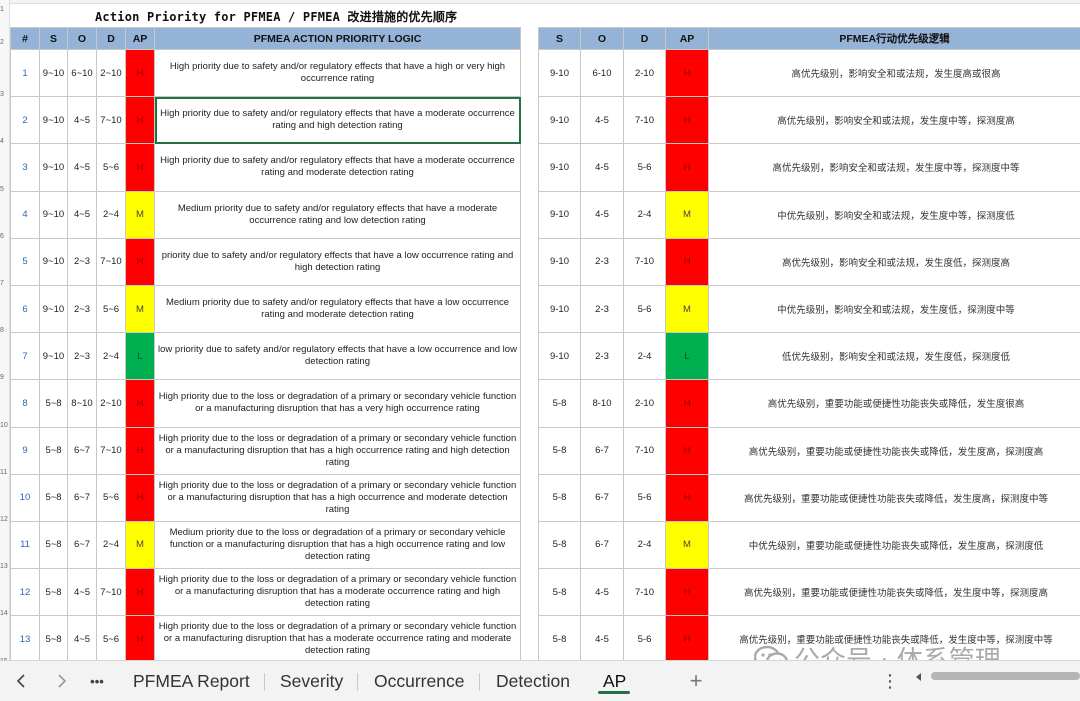  Describe the element at coordinates (25, 214) in the screenshot. I see `row-index: 4` at that location.